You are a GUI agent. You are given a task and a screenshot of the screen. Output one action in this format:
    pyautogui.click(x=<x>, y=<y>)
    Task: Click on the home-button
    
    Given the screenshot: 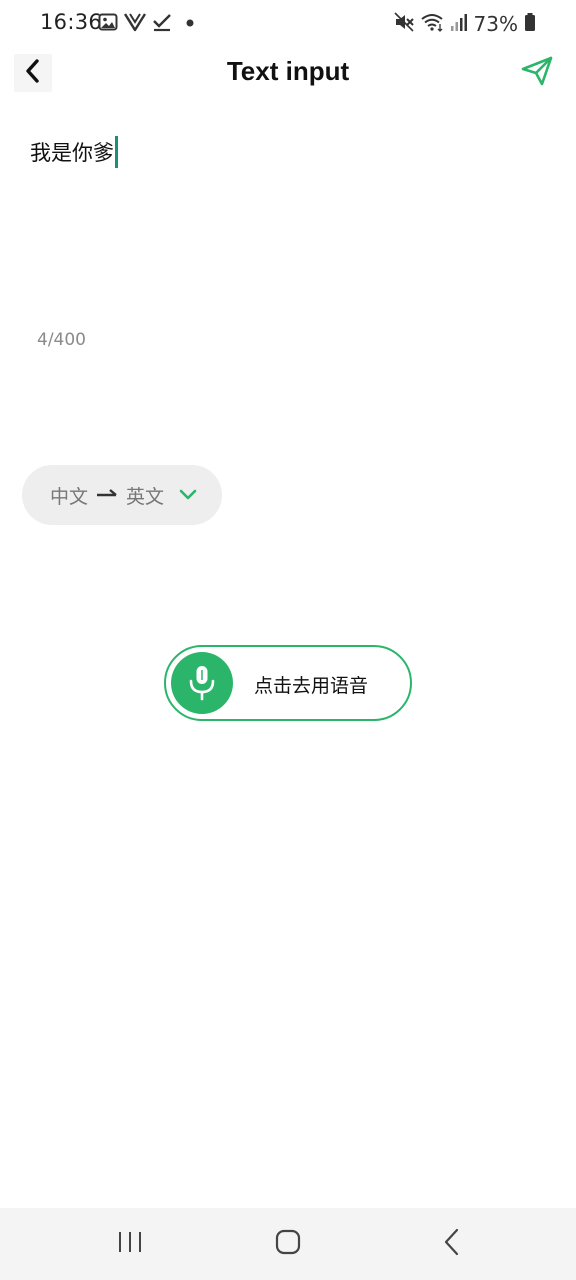 What is the action you would take?
    pyautogui.click(x=288, y=1244)
    